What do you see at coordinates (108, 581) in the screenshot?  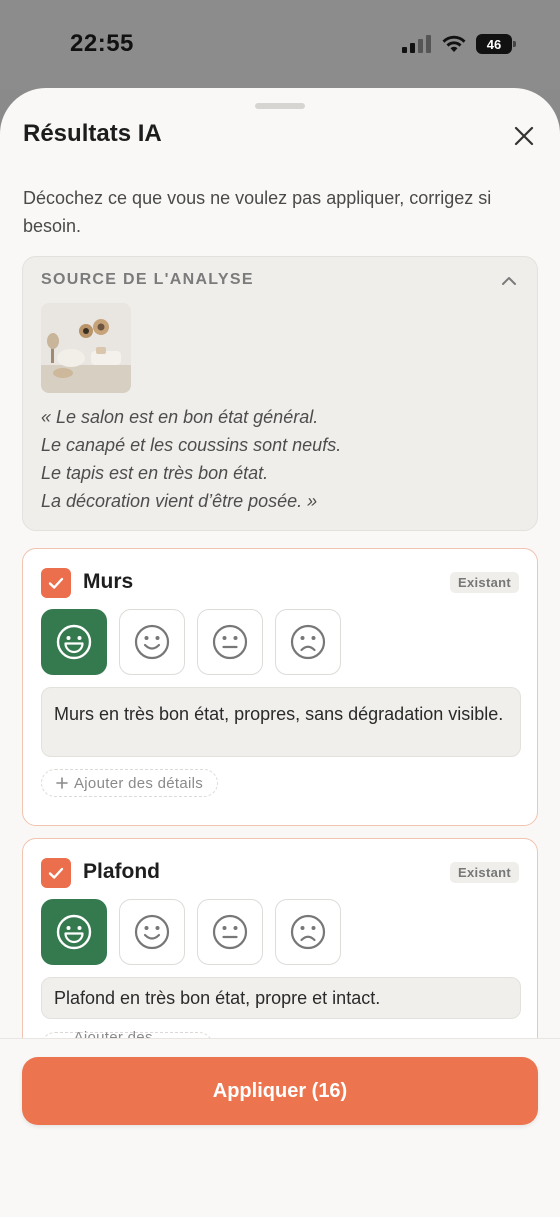 I see `item-title: Murs` at bounding box center [108, 581].